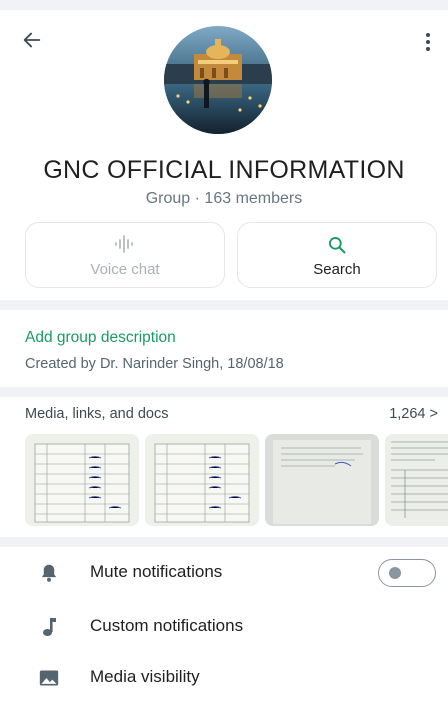 The image size is (448, 705). Describe the element at coordinates (125, 269) in the screenshot. I see `voice-chat-label: Voice chat` at that location.